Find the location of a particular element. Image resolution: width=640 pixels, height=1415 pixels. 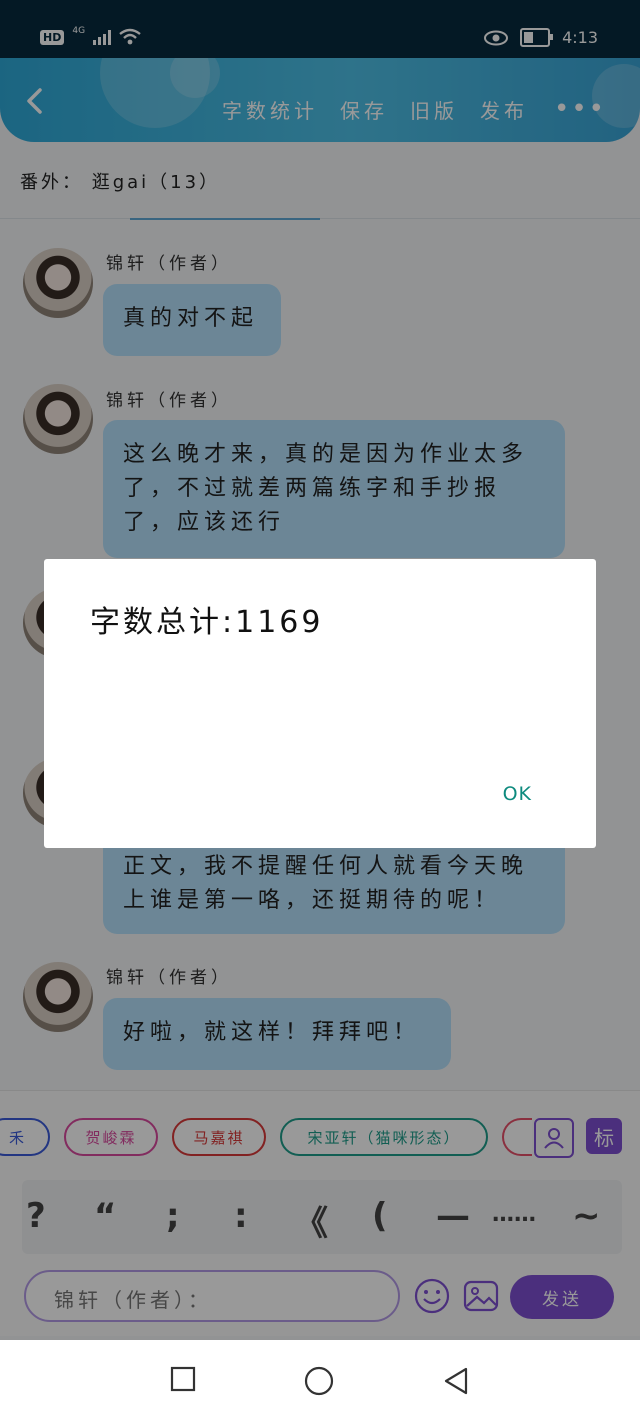

ok-button: OK is located at coordinates (517, 794).